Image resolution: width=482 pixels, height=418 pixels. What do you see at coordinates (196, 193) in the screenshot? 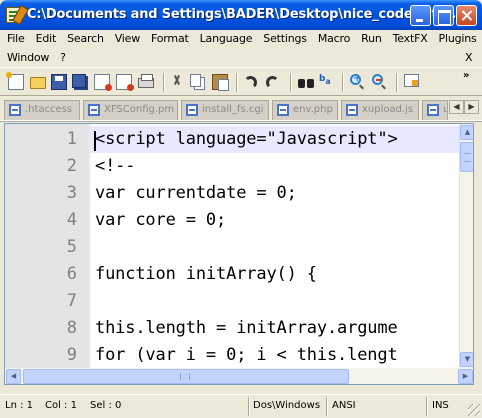
I see `code-text: var currentdate = 0;` at bounding box center [196, 193].